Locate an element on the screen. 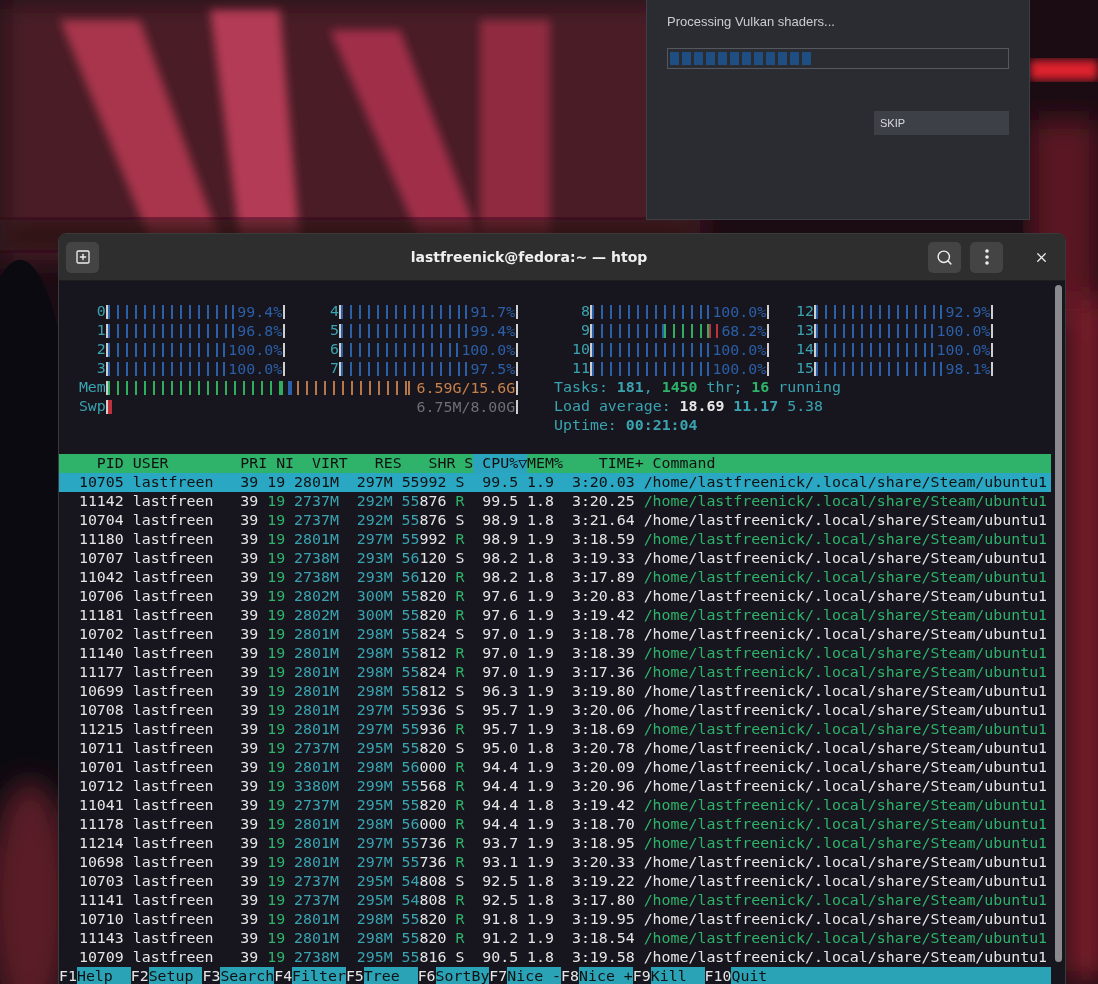  table-row: 10698 lastfreen 39 19 2801M 297M 55736 R 93.1 1.9 3:20.33 /home/lastfreenick/.local/share/Steam/ubuntu1 is located at coordinates (555, 862).